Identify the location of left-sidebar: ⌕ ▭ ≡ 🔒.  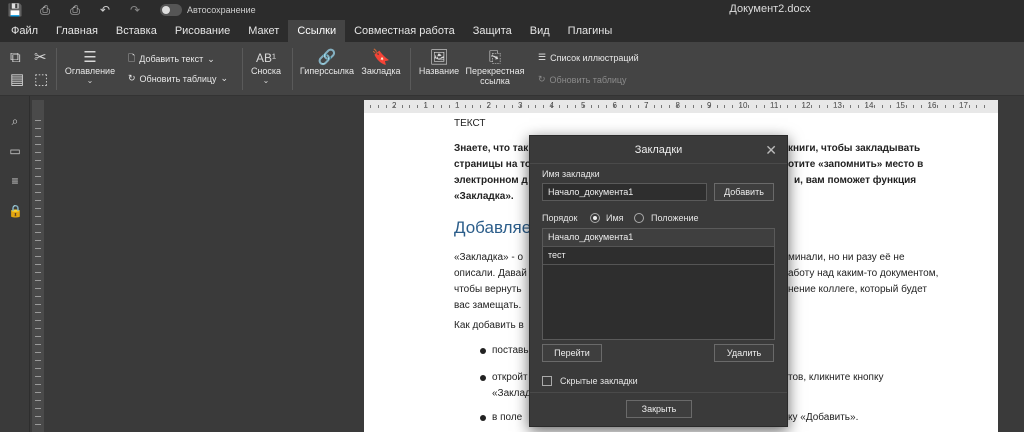
(15, 264).